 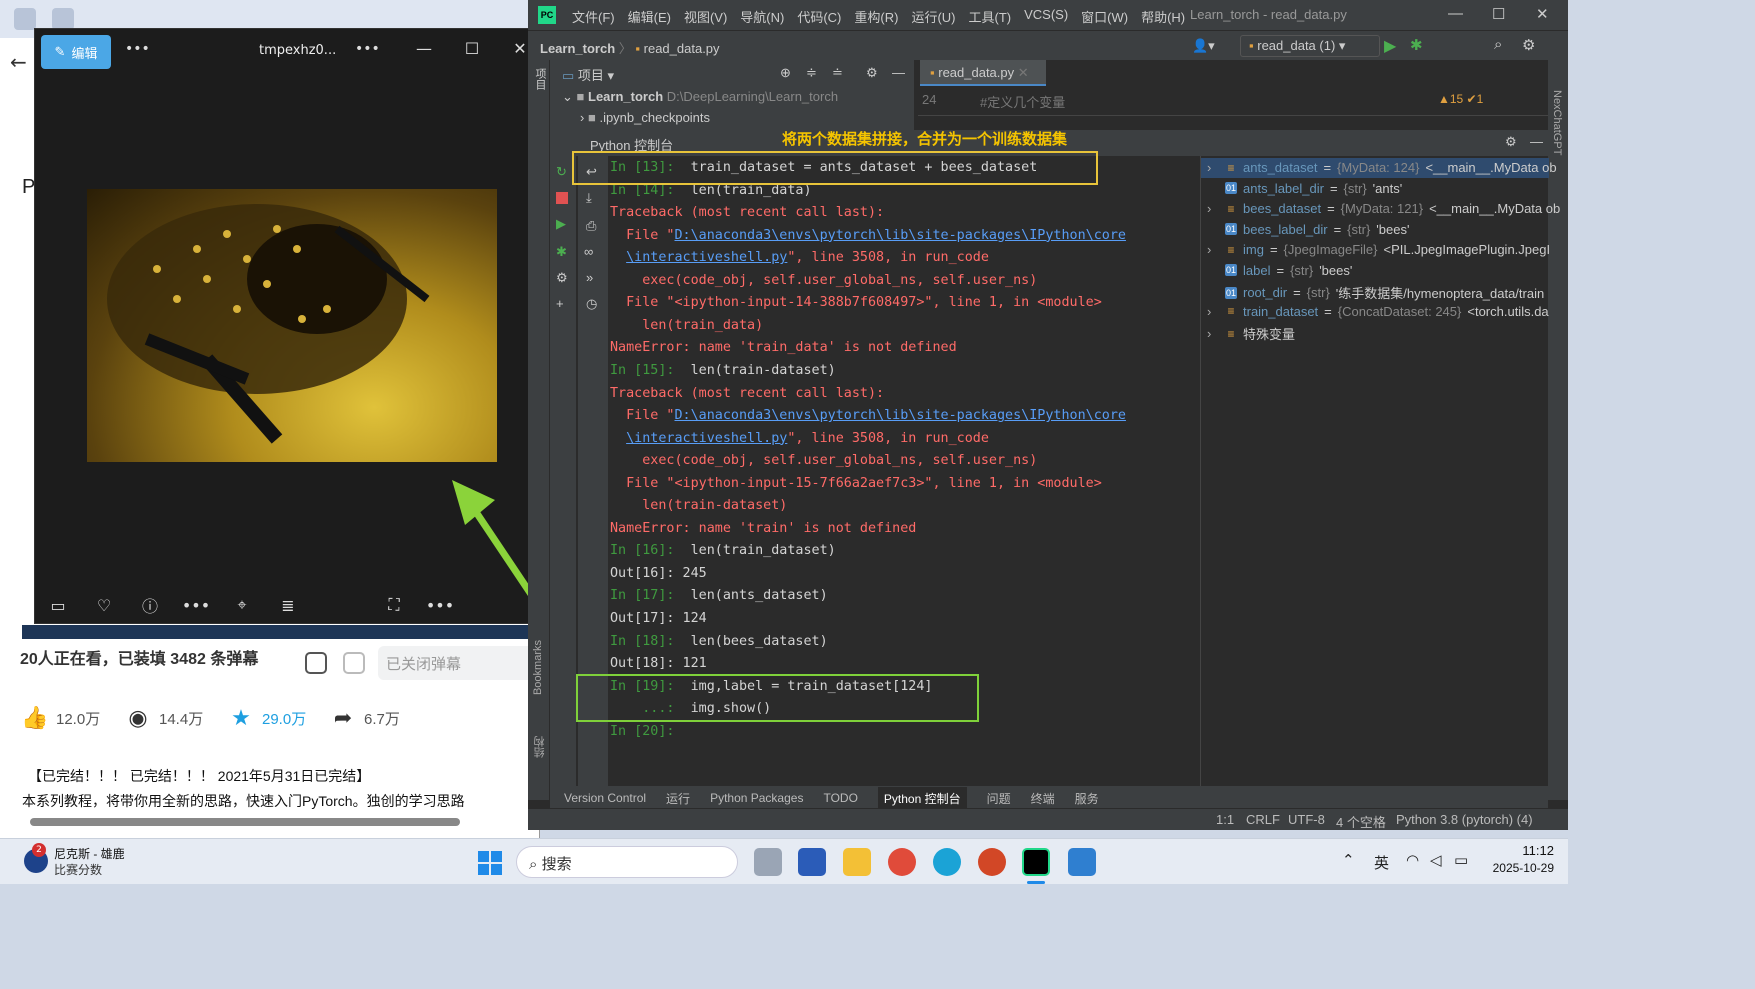 I want to click on danmu-settings-icon, so click(x=354, y=663).